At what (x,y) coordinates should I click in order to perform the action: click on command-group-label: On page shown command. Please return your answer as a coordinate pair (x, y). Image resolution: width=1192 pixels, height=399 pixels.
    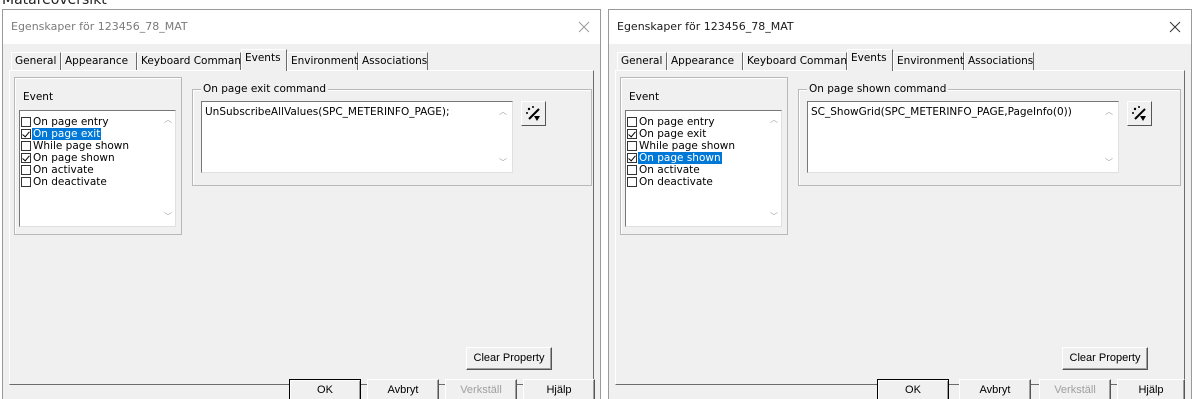
    Looking at the image, I should click on (878, 89).